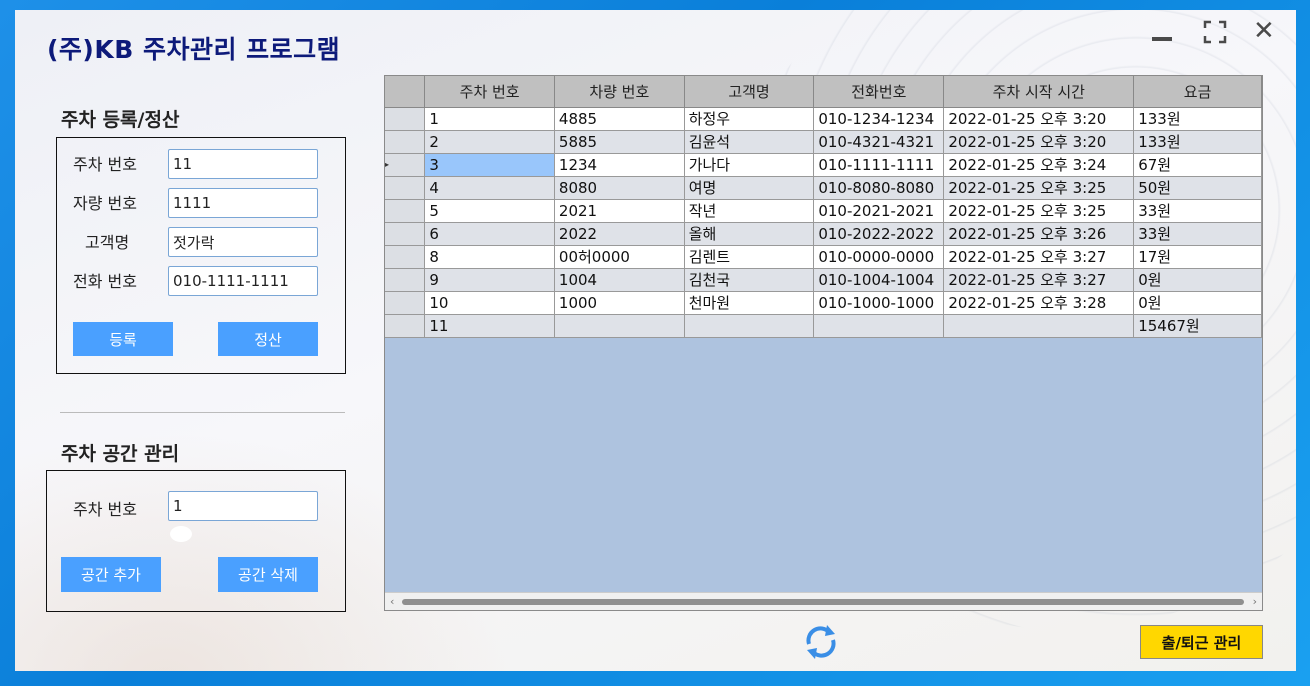 This screenshot has height=686, width=1310. Describe the element at coordinates (1197, 119) in the screenshot. I see `table-cell: 133원` at that location.